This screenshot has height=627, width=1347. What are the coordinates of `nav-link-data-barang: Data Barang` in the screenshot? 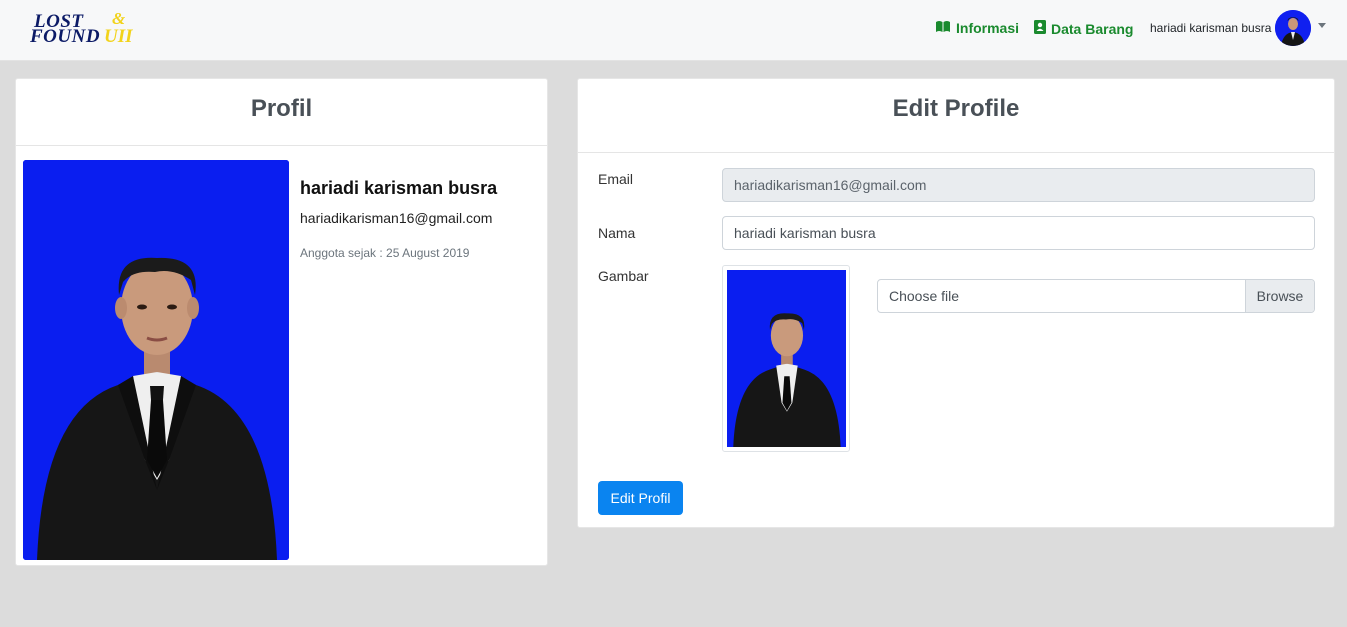 It's located at (1083, 28).